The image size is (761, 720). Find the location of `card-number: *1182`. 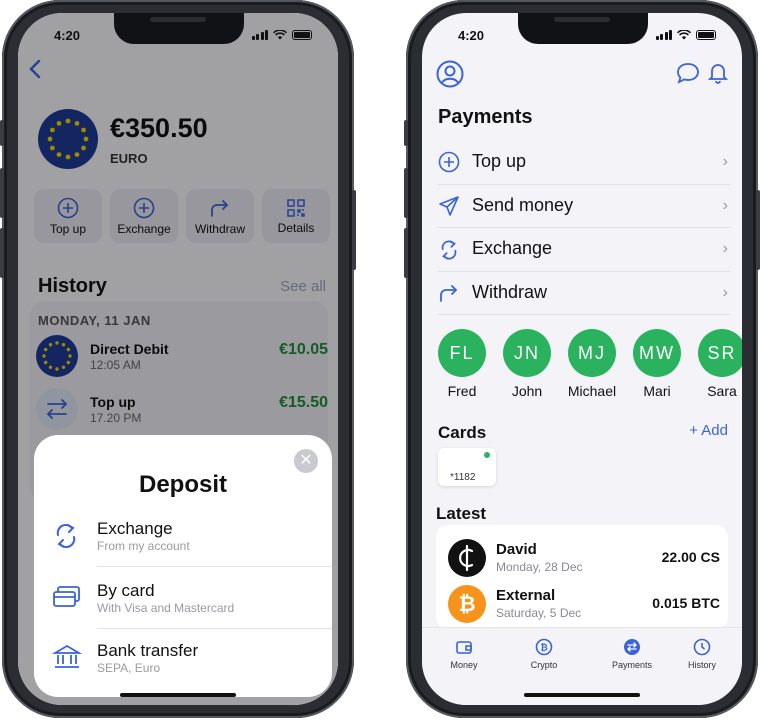

card-number: *1182 is located at coordinates (463, 477).